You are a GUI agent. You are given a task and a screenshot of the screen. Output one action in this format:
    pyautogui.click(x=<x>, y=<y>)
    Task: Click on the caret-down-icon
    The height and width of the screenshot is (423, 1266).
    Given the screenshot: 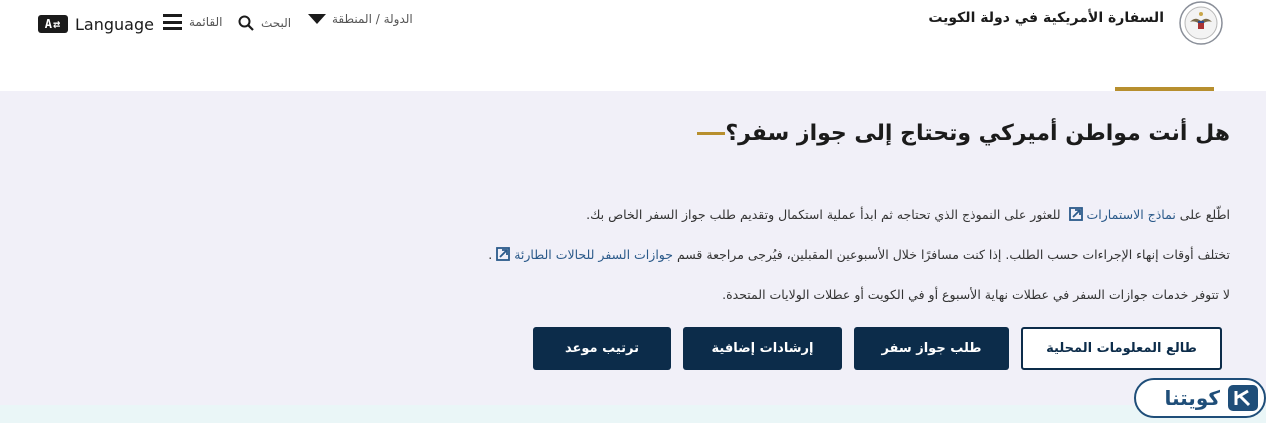 What is the action you would take?
    pyautogui.click(x=317, y=19)
    